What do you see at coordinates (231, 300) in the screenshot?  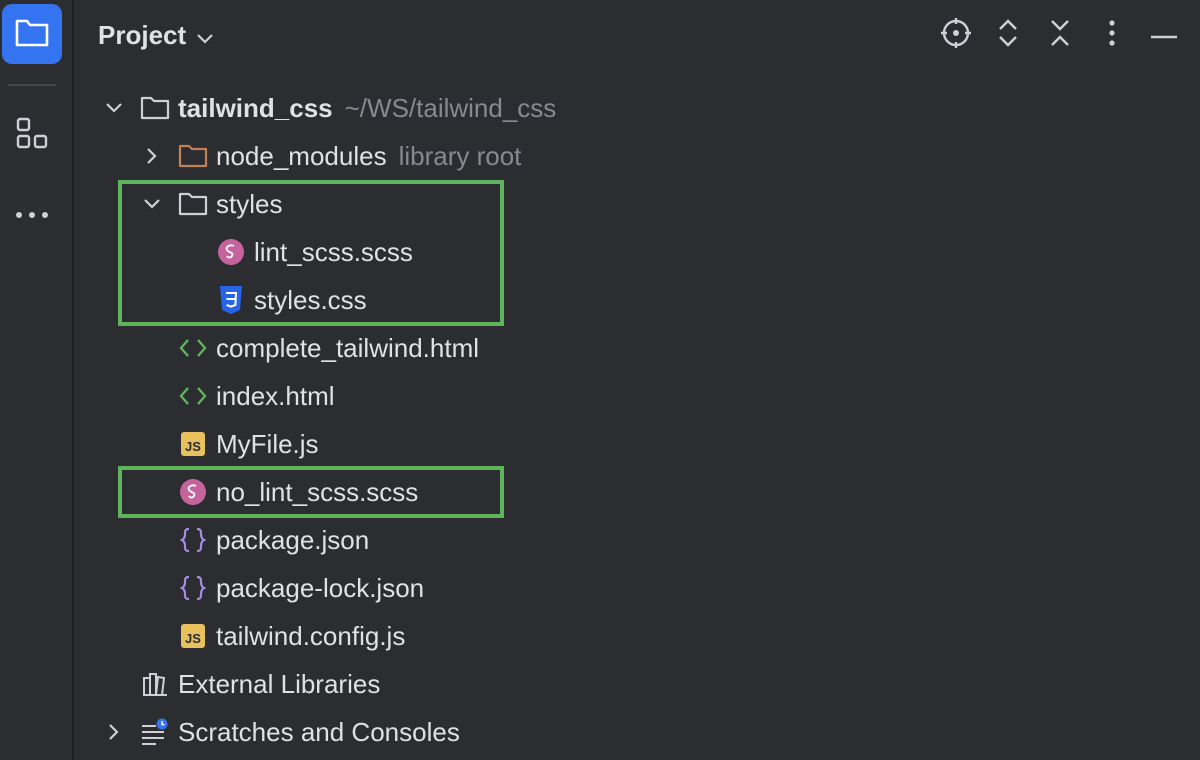 I see `css-file-icon` at bounding box center [231, 300].